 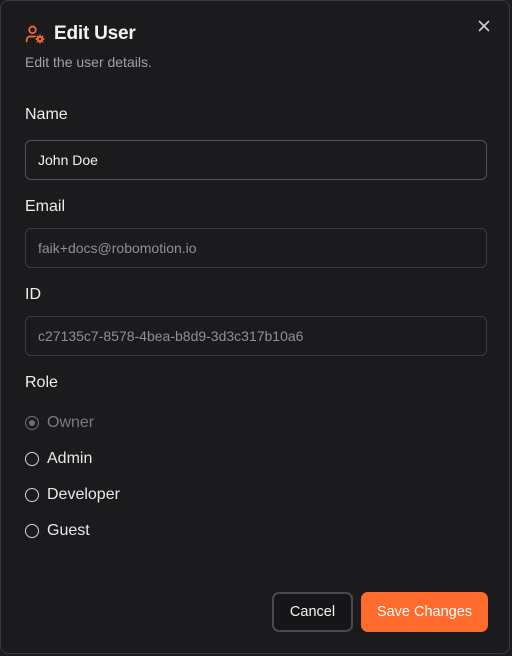 I want to click on radio-owner, so click(x=32, y=423).